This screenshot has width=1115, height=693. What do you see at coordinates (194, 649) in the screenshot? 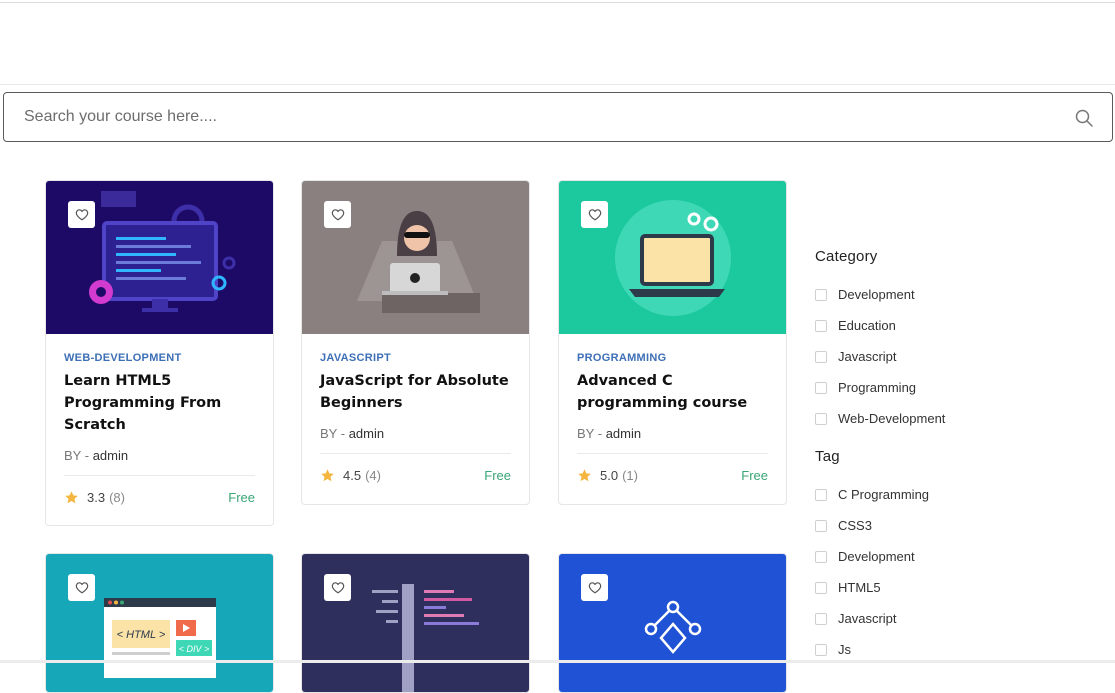
I see `div-tag-label: < DIV >` at bounding box center [194, 649].